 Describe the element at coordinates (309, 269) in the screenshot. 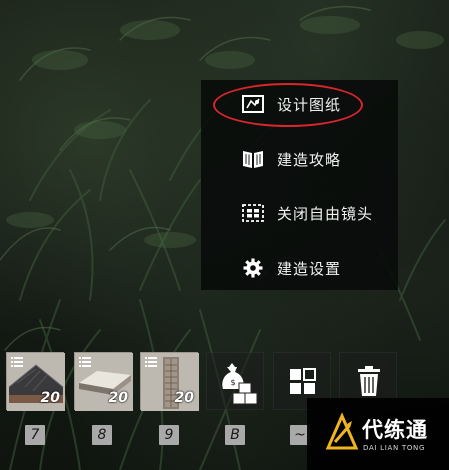

I see `menu-item-label: 建造设置` at that location.